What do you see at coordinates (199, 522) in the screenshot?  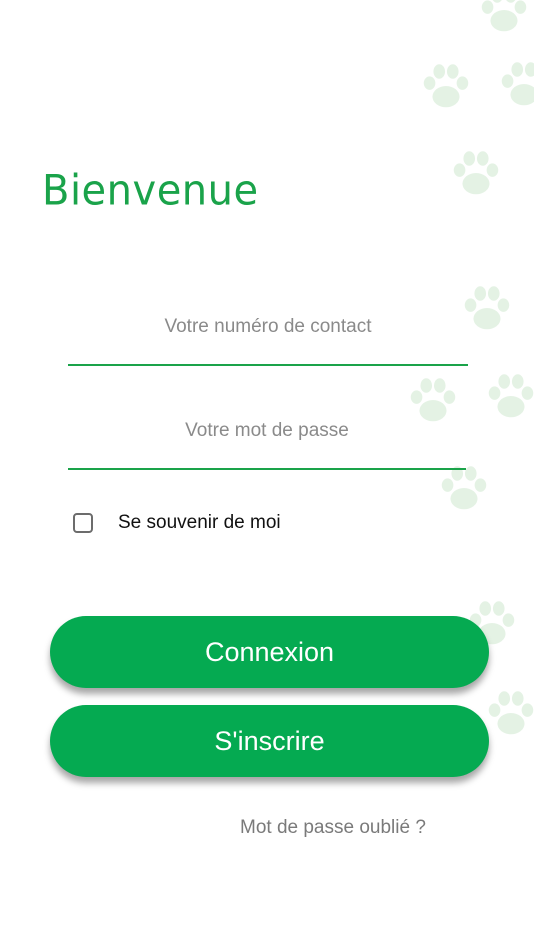 I see `remember-me-label: Se souvenir de moi` at bounding box center [199, 522].